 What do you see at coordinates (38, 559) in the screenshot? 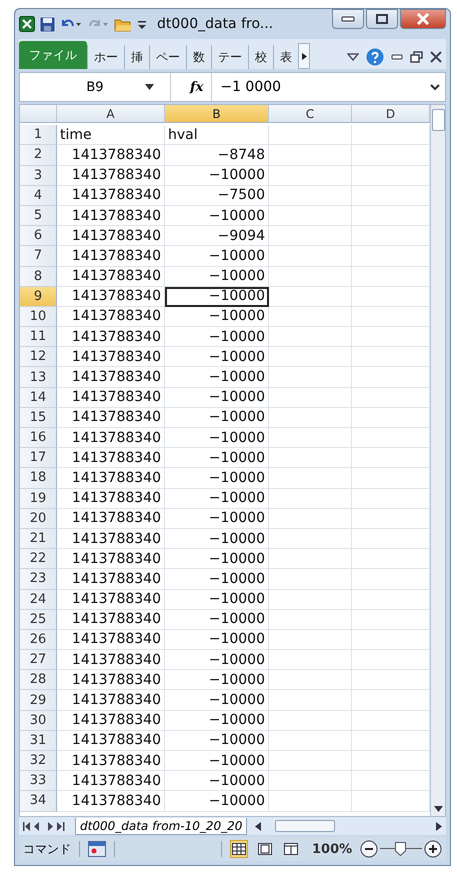
I see `row-header: 22` at bounding box center [38, 559].